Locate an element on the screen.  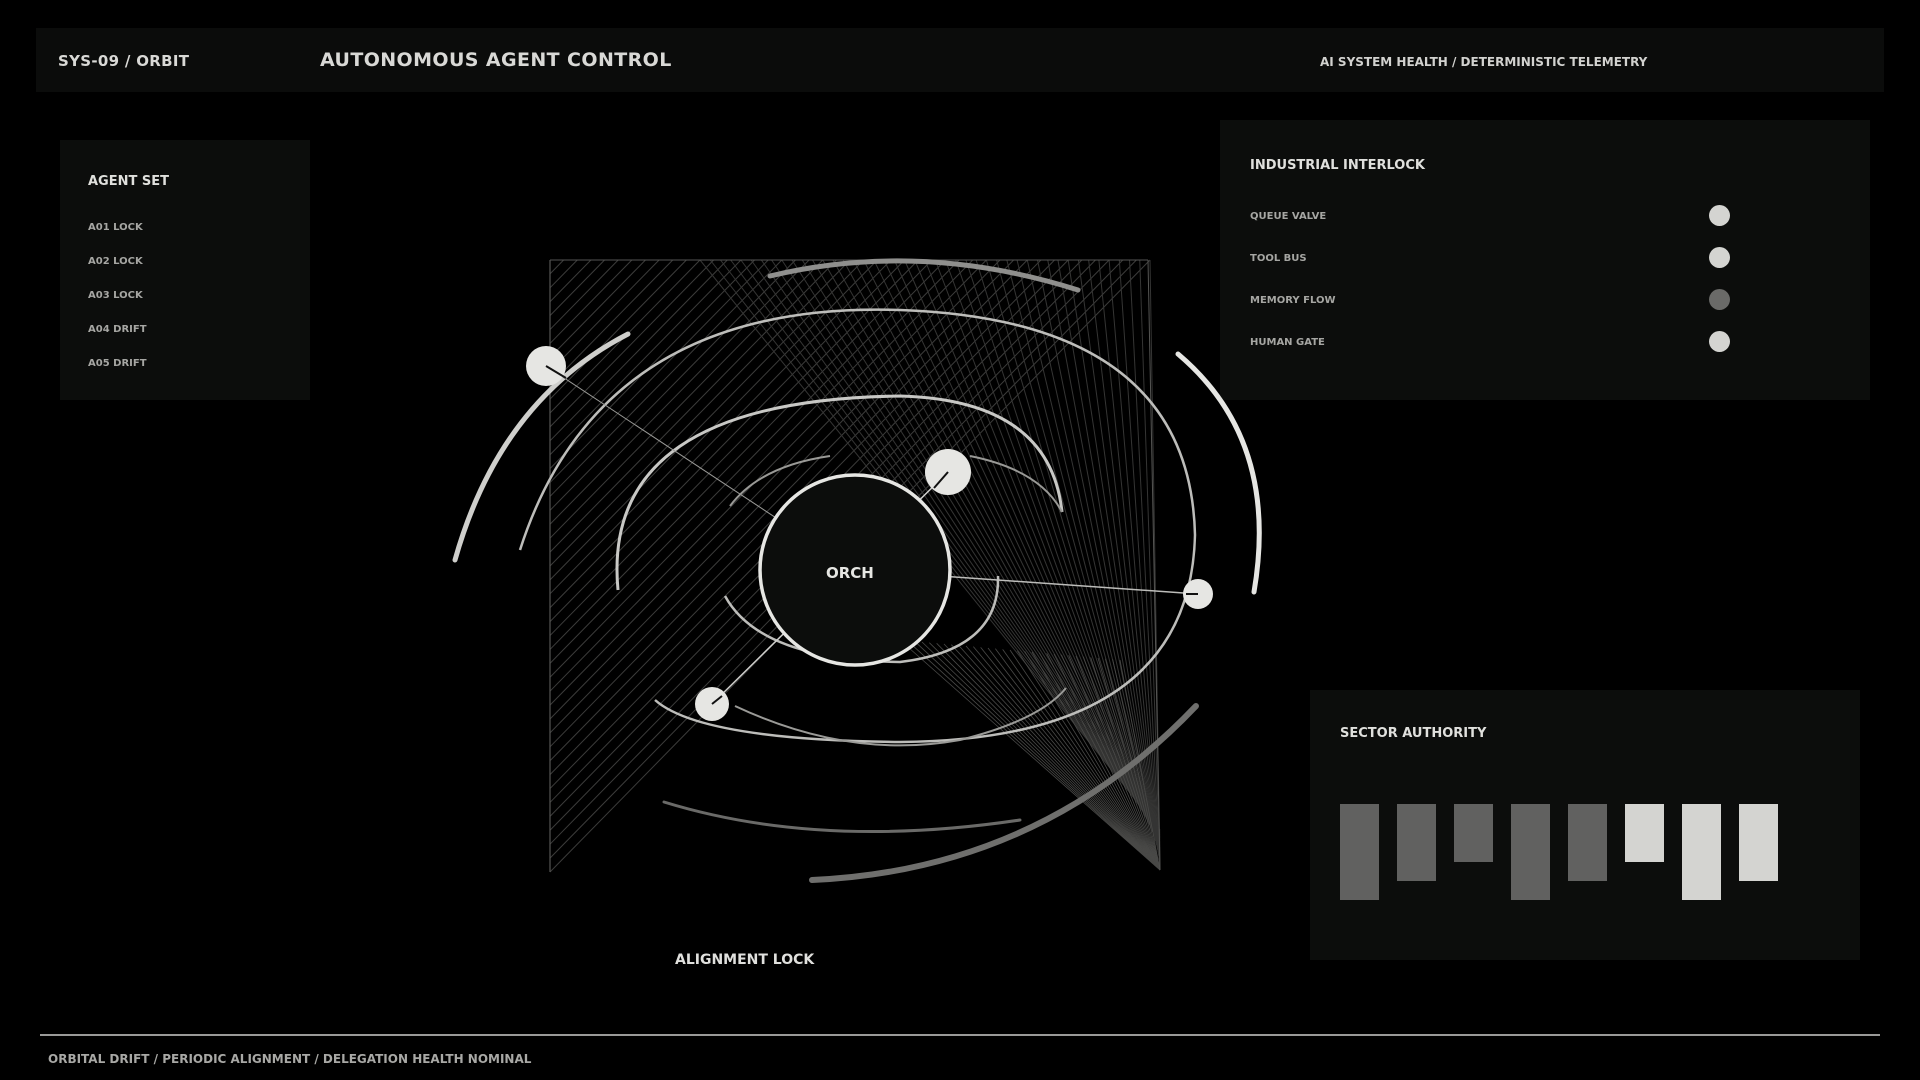
footer-divider is located at coordinates (960, 1035).